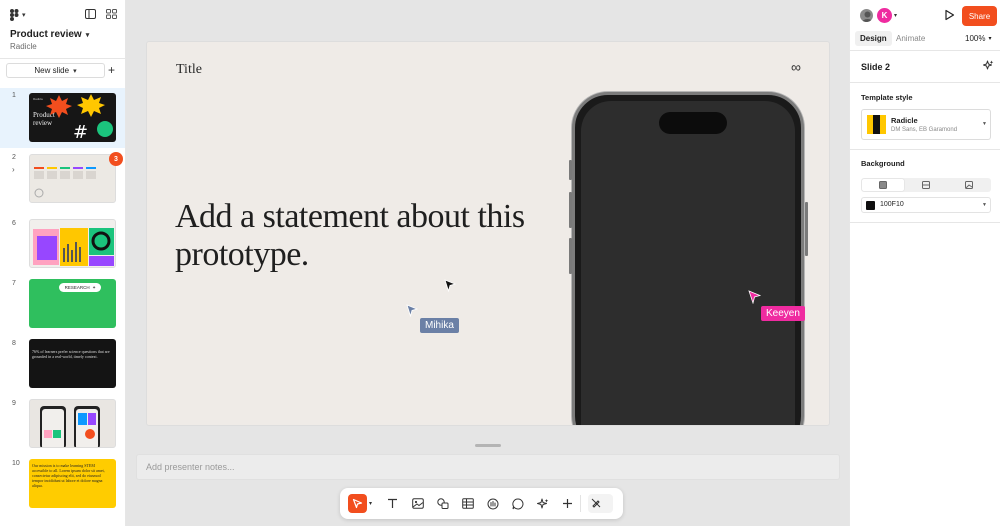 The height and width of the screenshot is (526, 1000). I want to click on comment-count-badge: 3, so click(116, 159).